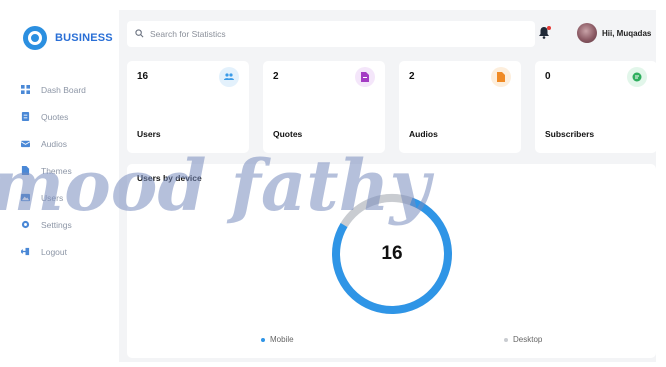 This screenshot has width=666, height=367. I want to click on panel-title: Users by device, so click(169, 178).